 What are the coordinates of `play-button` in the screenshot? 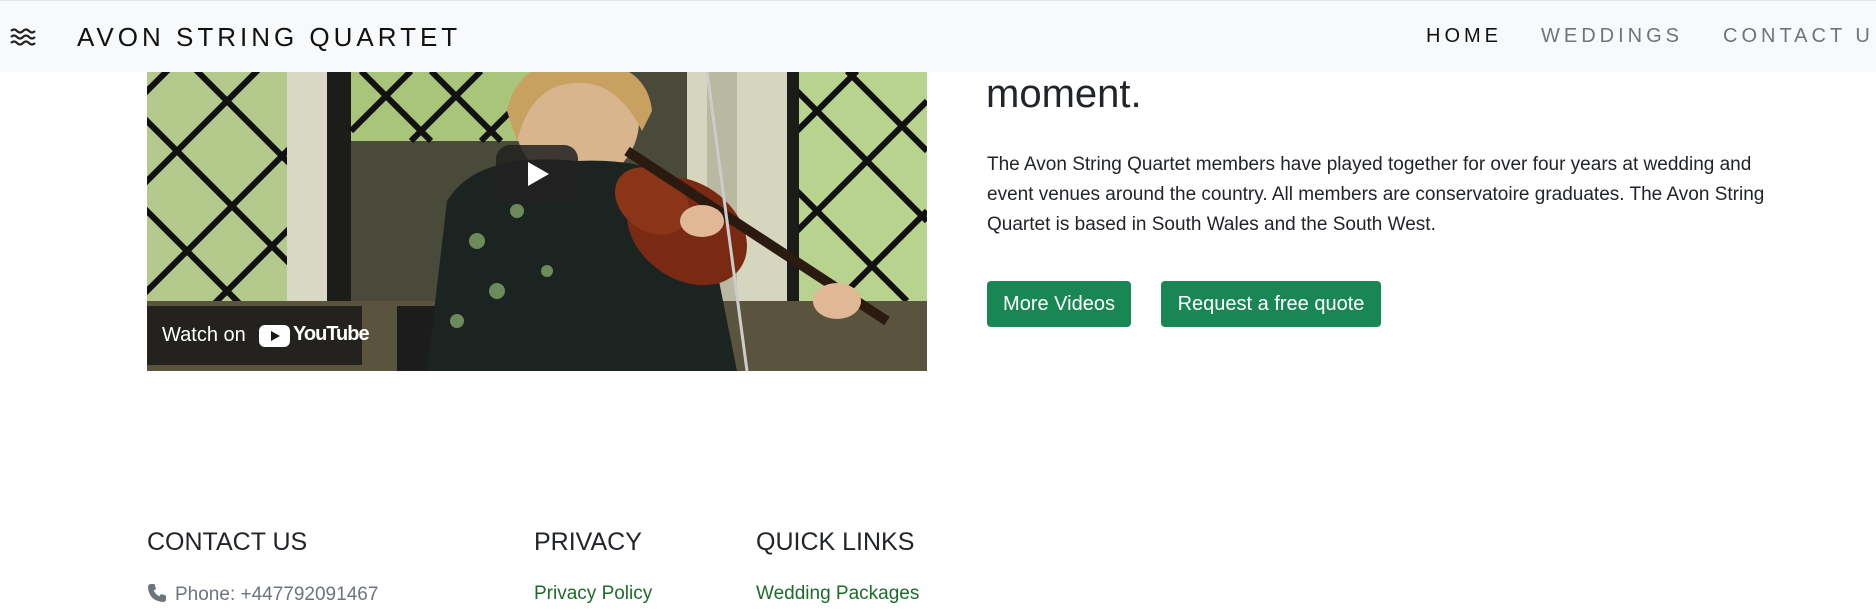 It's located at (537, 174).